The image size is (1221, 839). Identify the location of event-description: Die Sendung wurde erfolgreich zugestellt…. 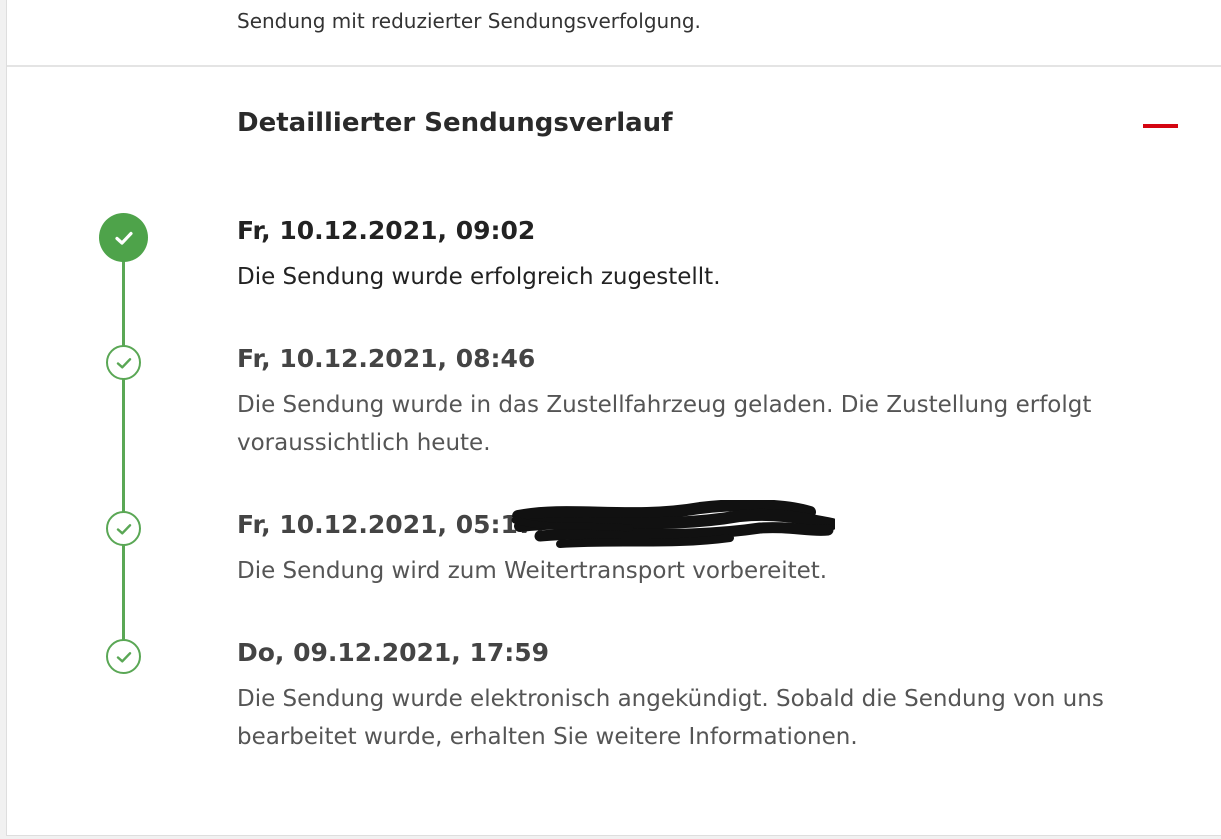
(479, 277).